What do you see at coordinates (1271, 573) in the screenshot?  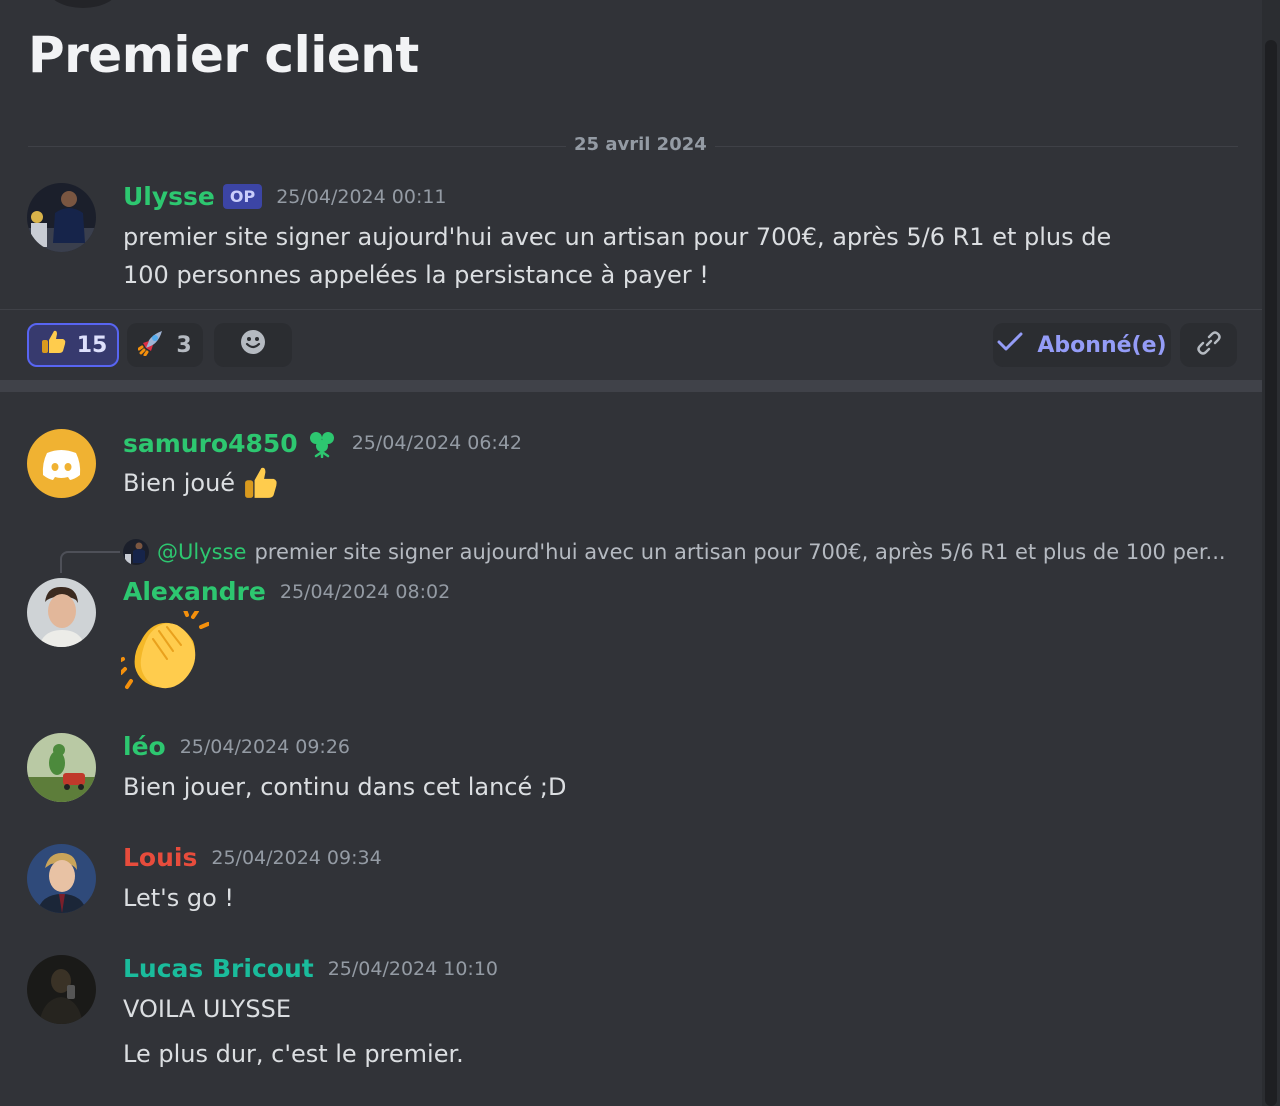 I see `scrollbar-thumb` at bounding box center [1271, 573].